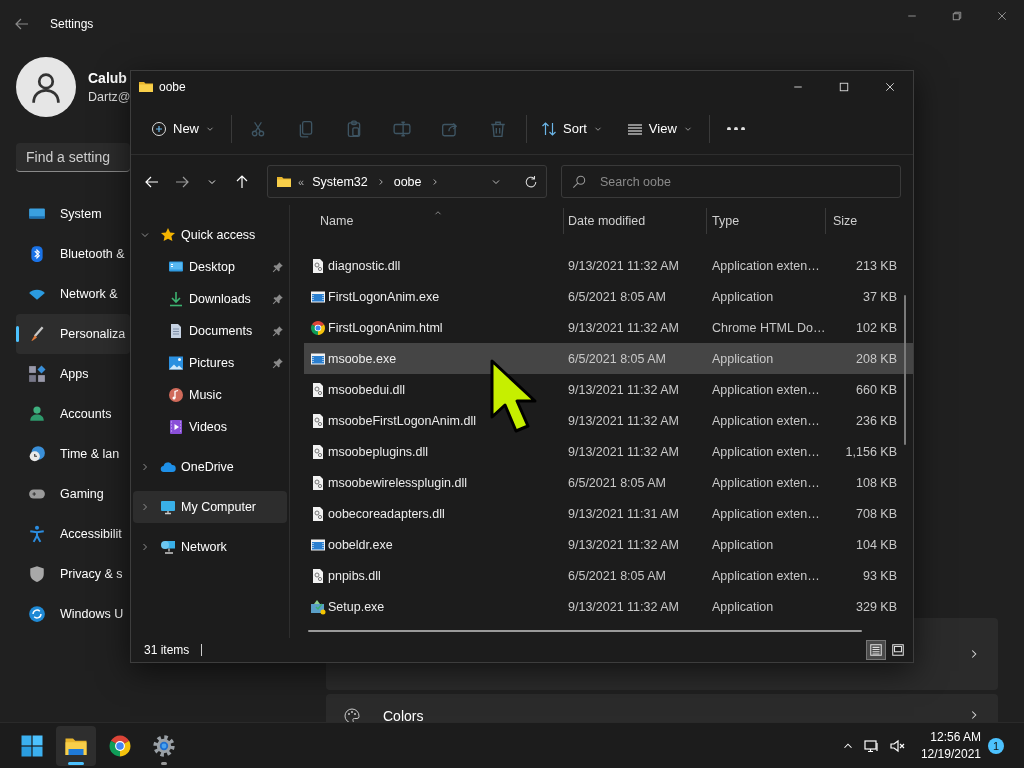 This screenshot has height=768, width=1024. What do you see at coordinates (210, 547) in the screenshot?
I see `tree-item: Network` at bounding box center [210, 547].